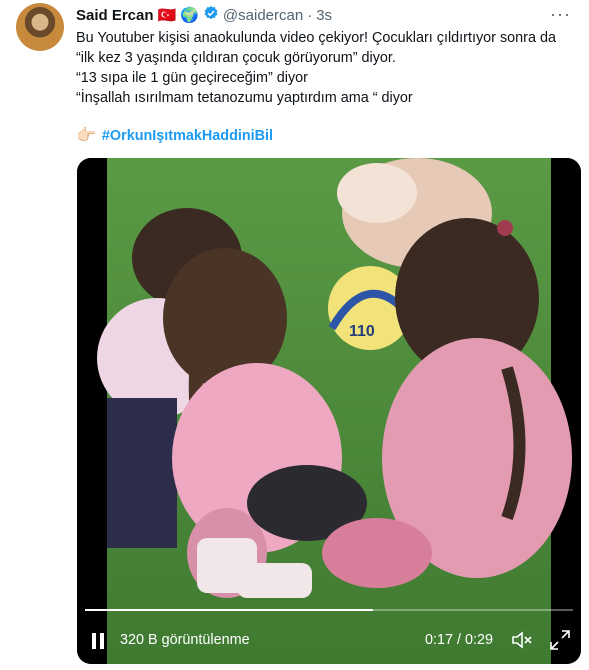 This screenshot has height=670, width=589. What do you see at coordinates (40, 27) in the screenshot?
I see `author-avatar` at bounding box center [40, 27].